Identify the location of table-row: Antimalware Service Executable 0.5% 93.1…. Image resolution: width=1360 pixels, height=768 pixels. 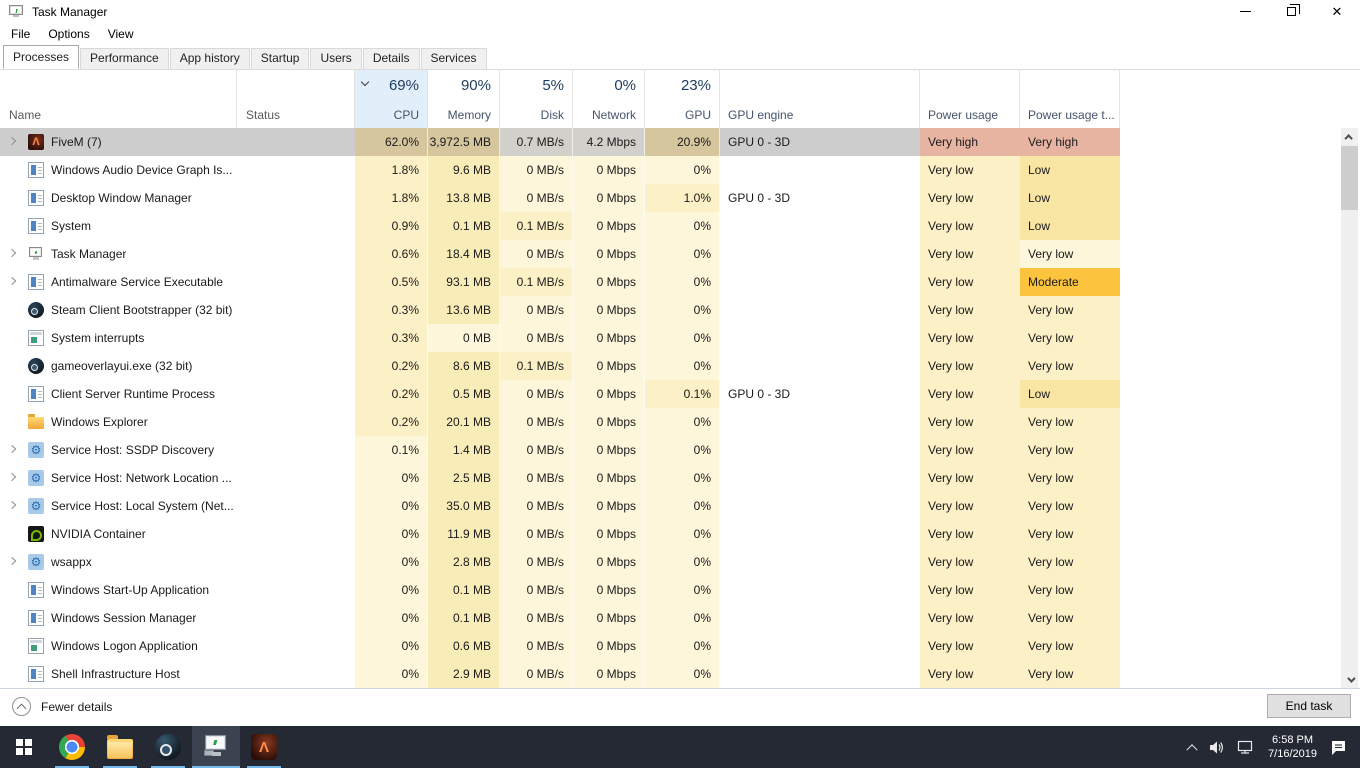
(560, 282).